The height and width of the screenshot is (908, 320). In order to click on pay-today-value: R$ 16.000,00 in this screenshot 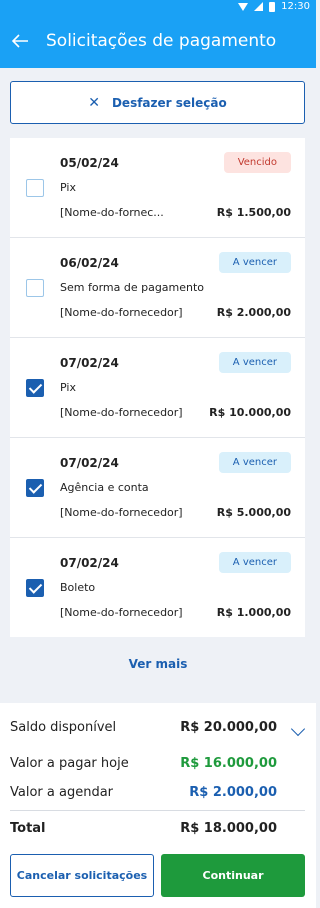, I will do `click(228, 763)`.